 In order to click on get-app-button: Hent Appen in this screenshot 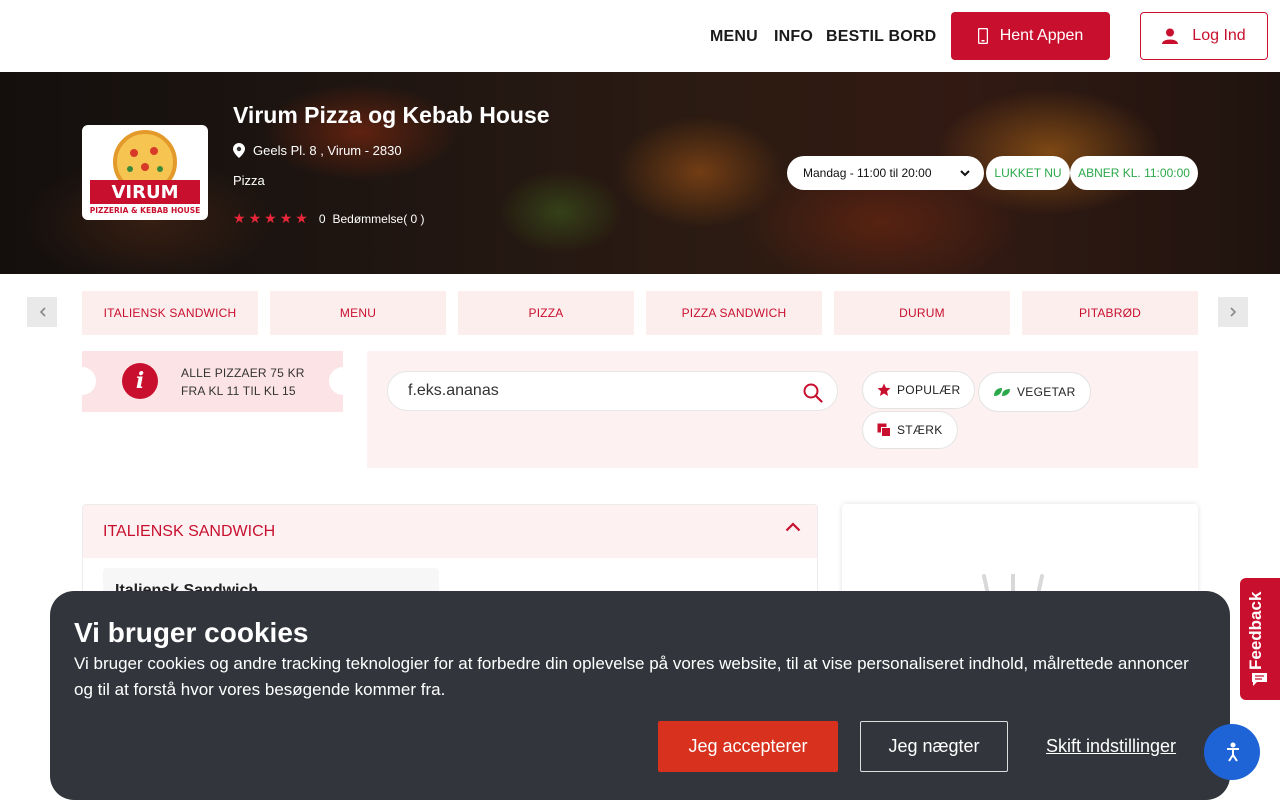, I will do `click(1030, 36)`.